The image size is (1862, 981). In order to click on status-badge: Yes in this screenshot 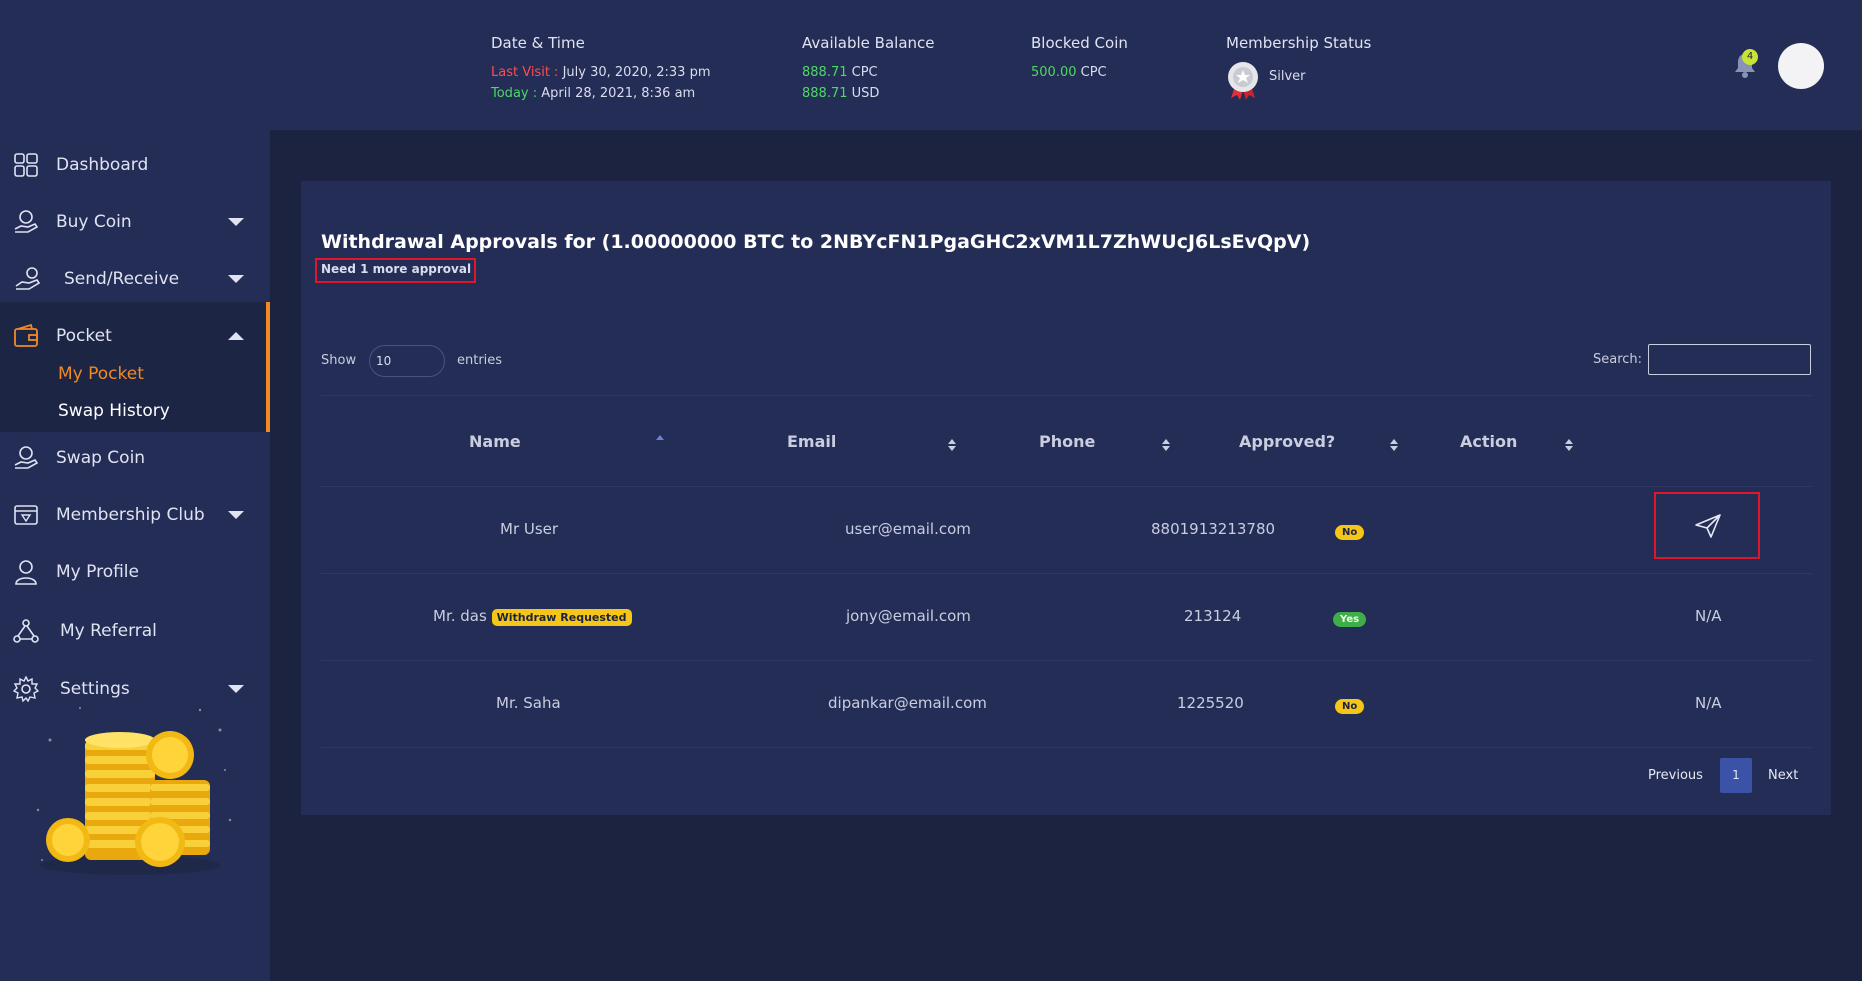, I will do `click(1350, 619)`.